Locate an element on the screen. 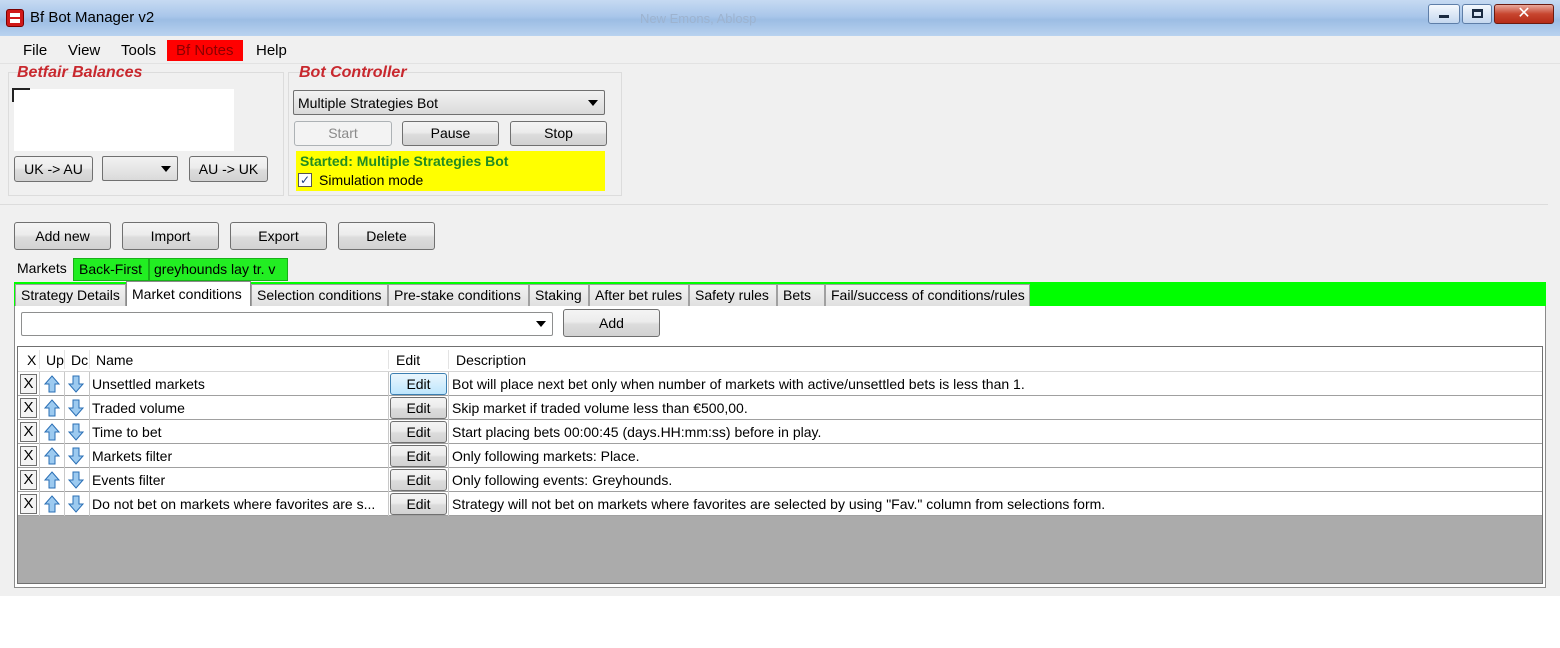 Image resolution: width=1560 pixels, height=648 pixels. uk-to-au-button: UK -> AU is located at coordinates (53, 169).